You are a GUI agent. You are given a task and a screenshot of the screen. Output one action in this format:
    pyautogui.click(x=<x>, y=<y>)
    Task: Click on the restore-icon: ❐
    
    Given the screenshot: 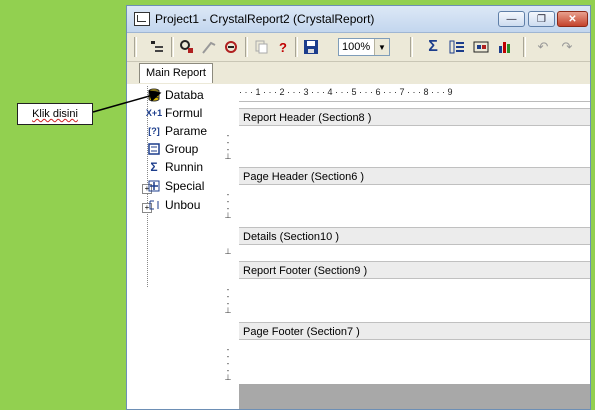 What is the action you would take?
    pyautogui.click(x=541, y=19)
    